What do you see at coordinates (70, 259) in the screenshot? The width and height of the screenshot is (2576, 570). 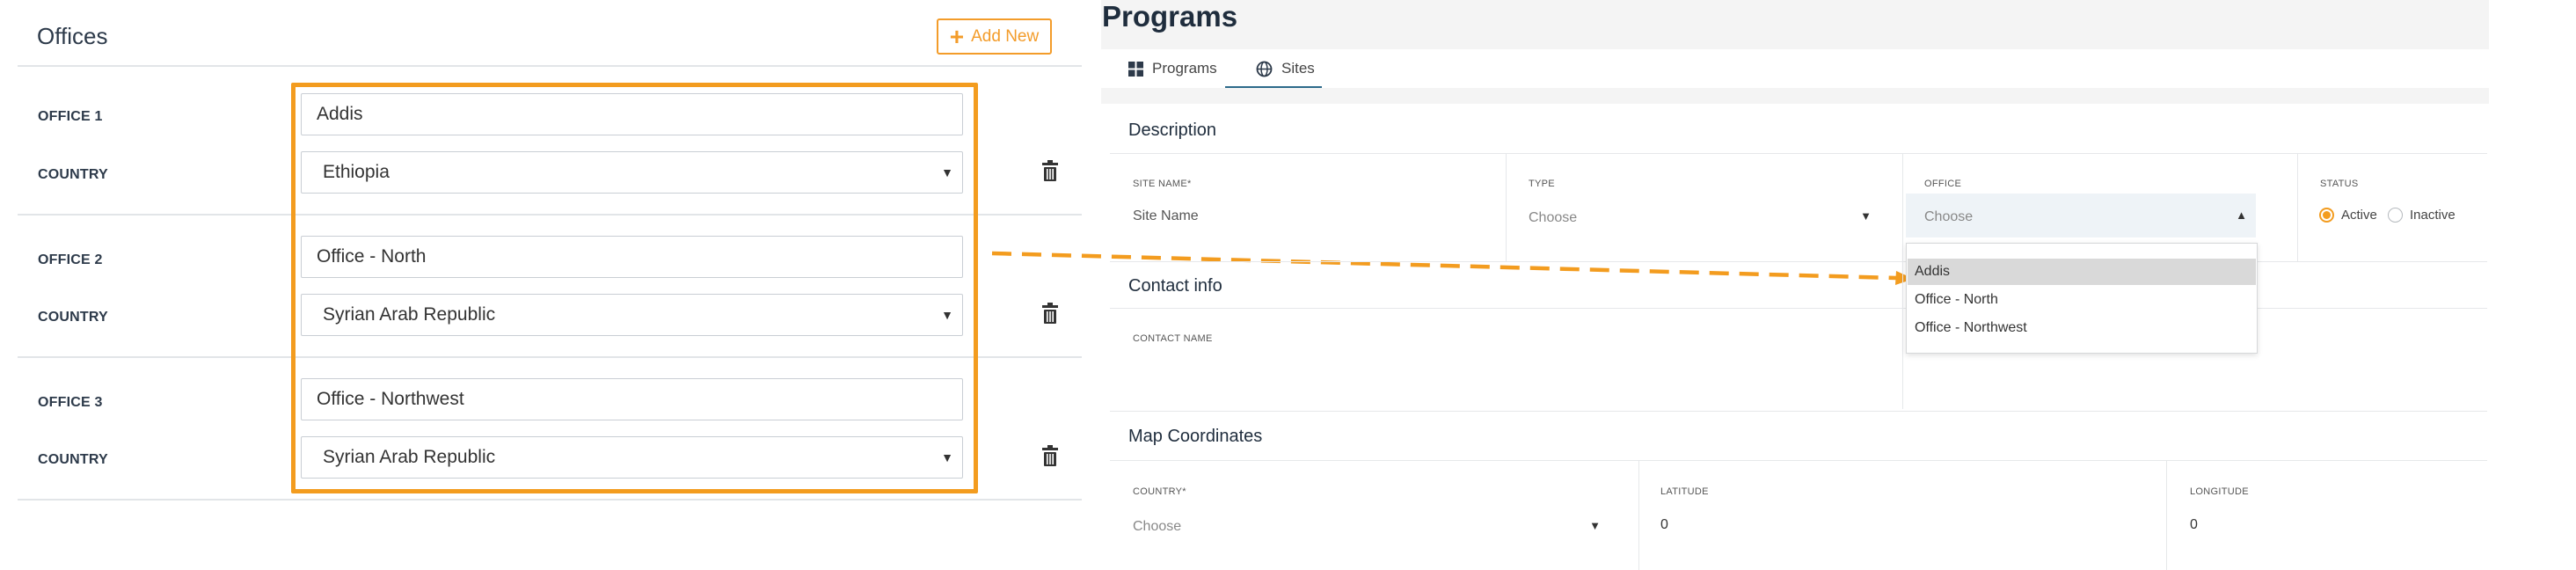 I see `office-2-label: OFFICE 2` at bounding box center [70, 259].